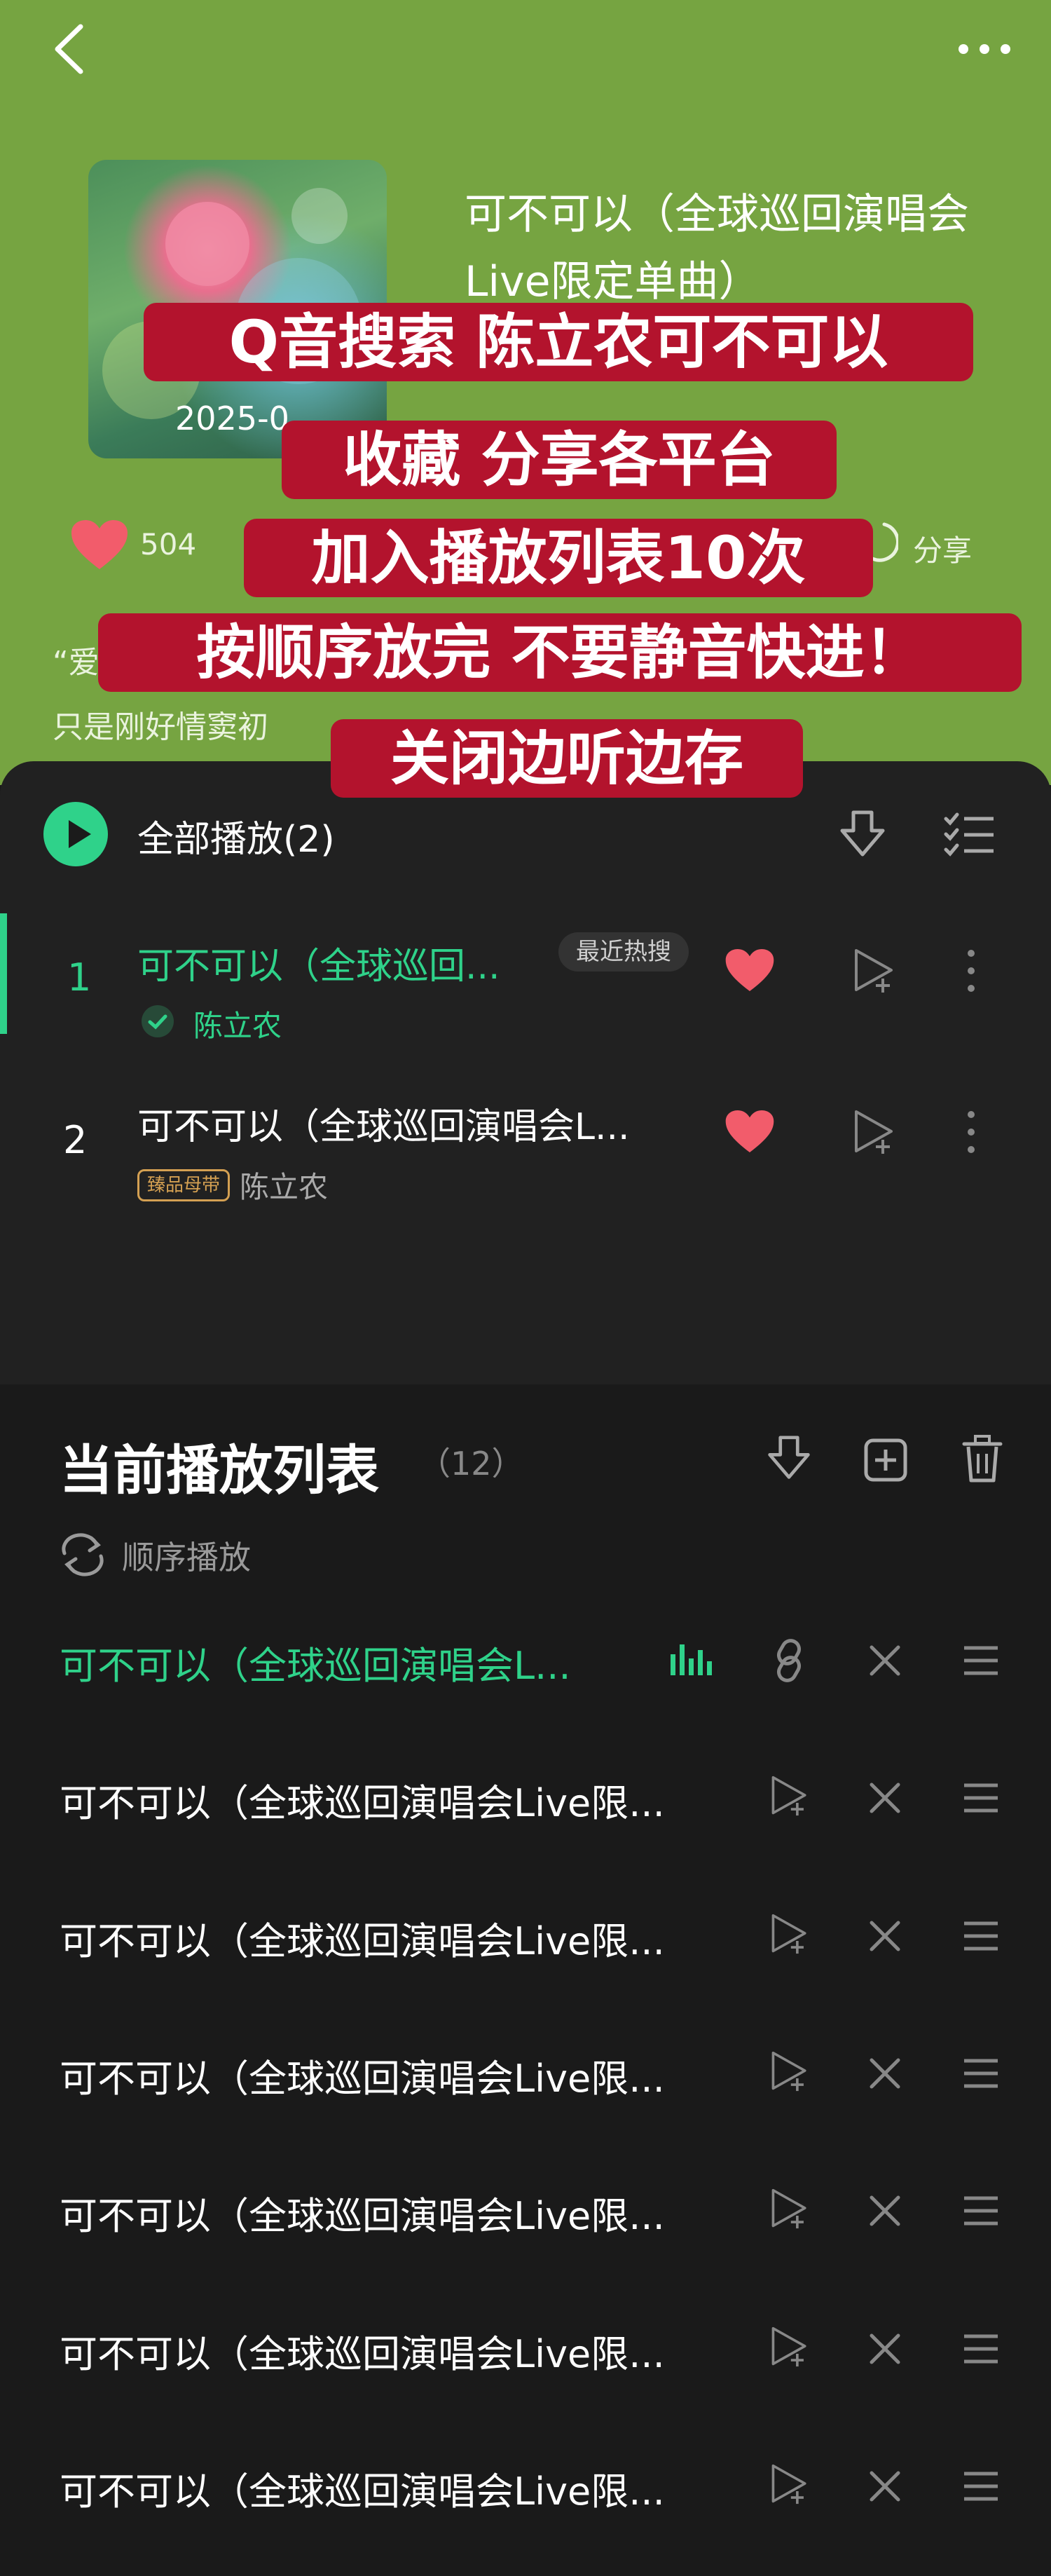 This screenshot has height=2576, width=1051. I want to click on play-all-button, so click(75, 834).